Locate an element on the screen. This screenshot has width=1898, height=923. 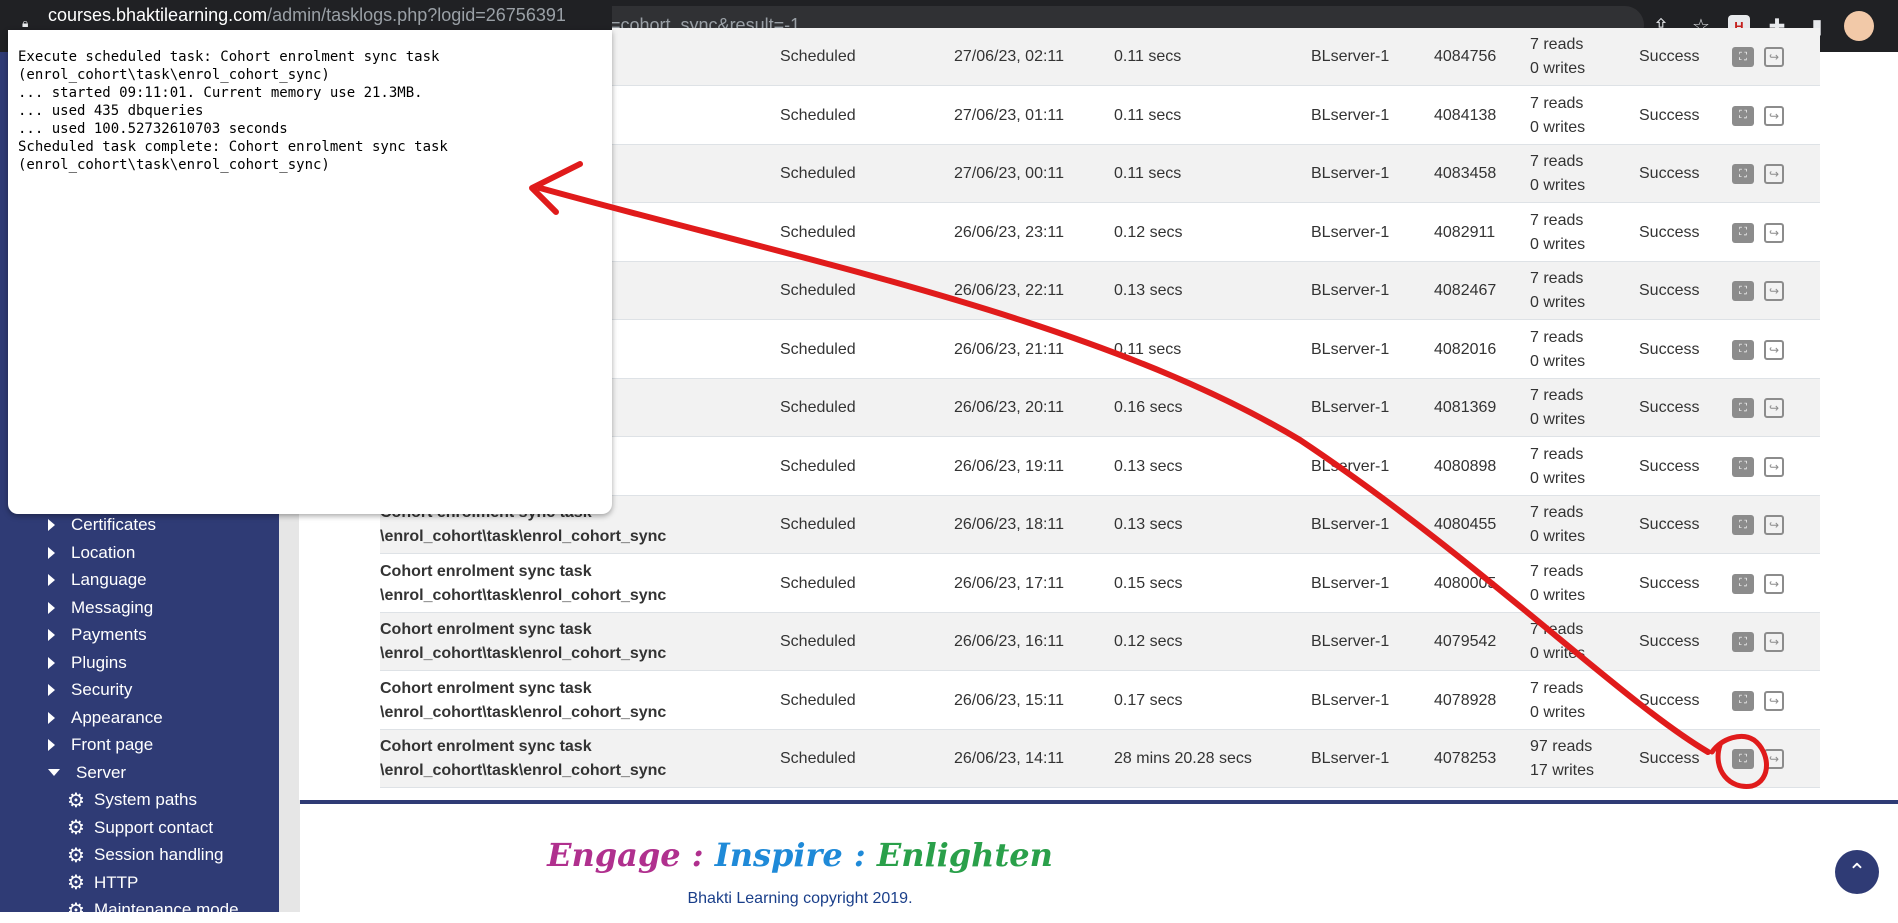
sidebar-item: Front page is located at coordinates (100, 745).